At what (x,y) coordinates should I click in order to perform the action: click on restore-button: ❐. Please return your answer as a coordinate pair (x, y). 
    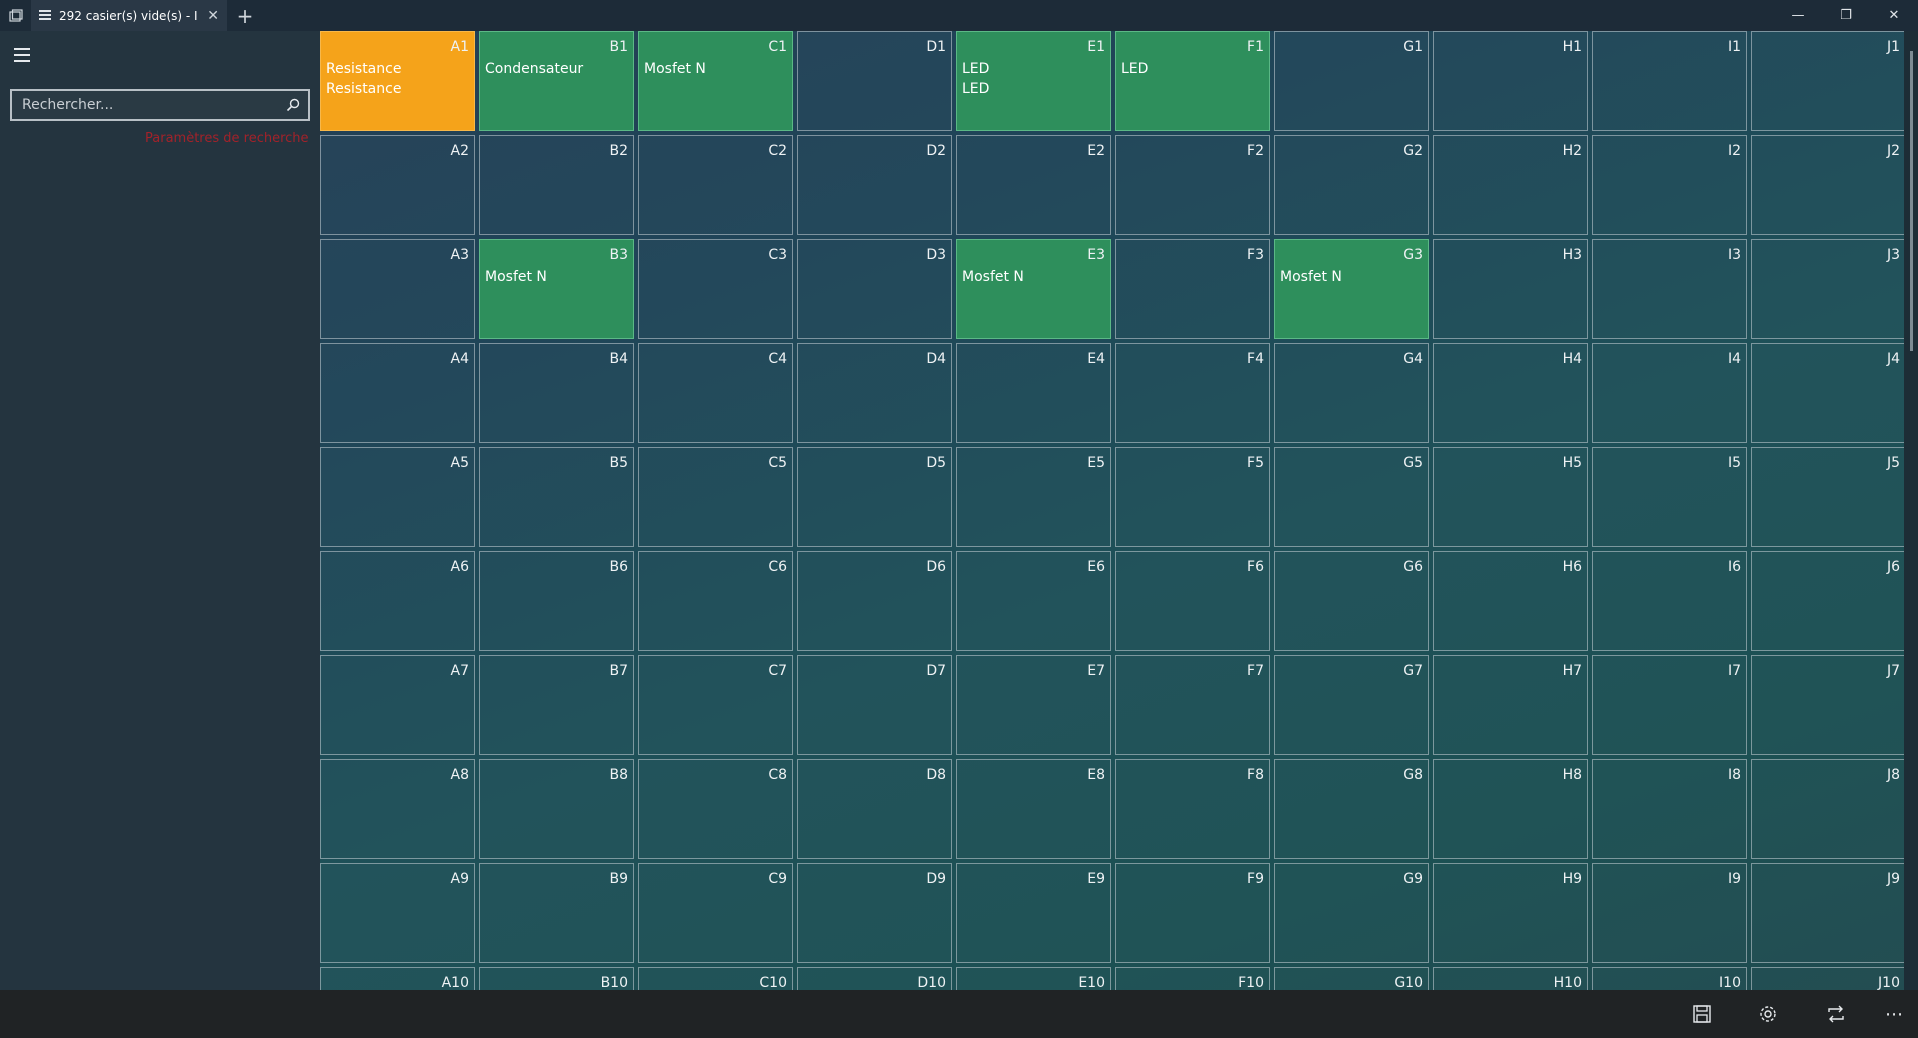
    Looking at the image, I should click on (1846, 15).